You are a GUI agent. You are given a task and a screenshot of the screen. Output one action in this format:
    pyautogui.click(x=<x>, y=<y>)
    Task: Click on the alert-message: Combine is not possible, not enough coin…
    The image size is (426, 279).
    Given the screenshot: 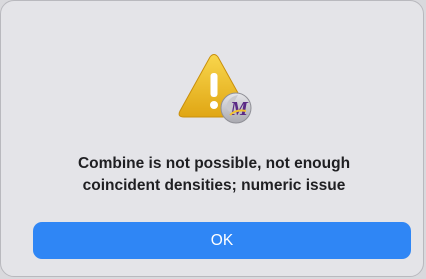 What is the action you would take?
    pyautogui.click(x=214, y=175)
    